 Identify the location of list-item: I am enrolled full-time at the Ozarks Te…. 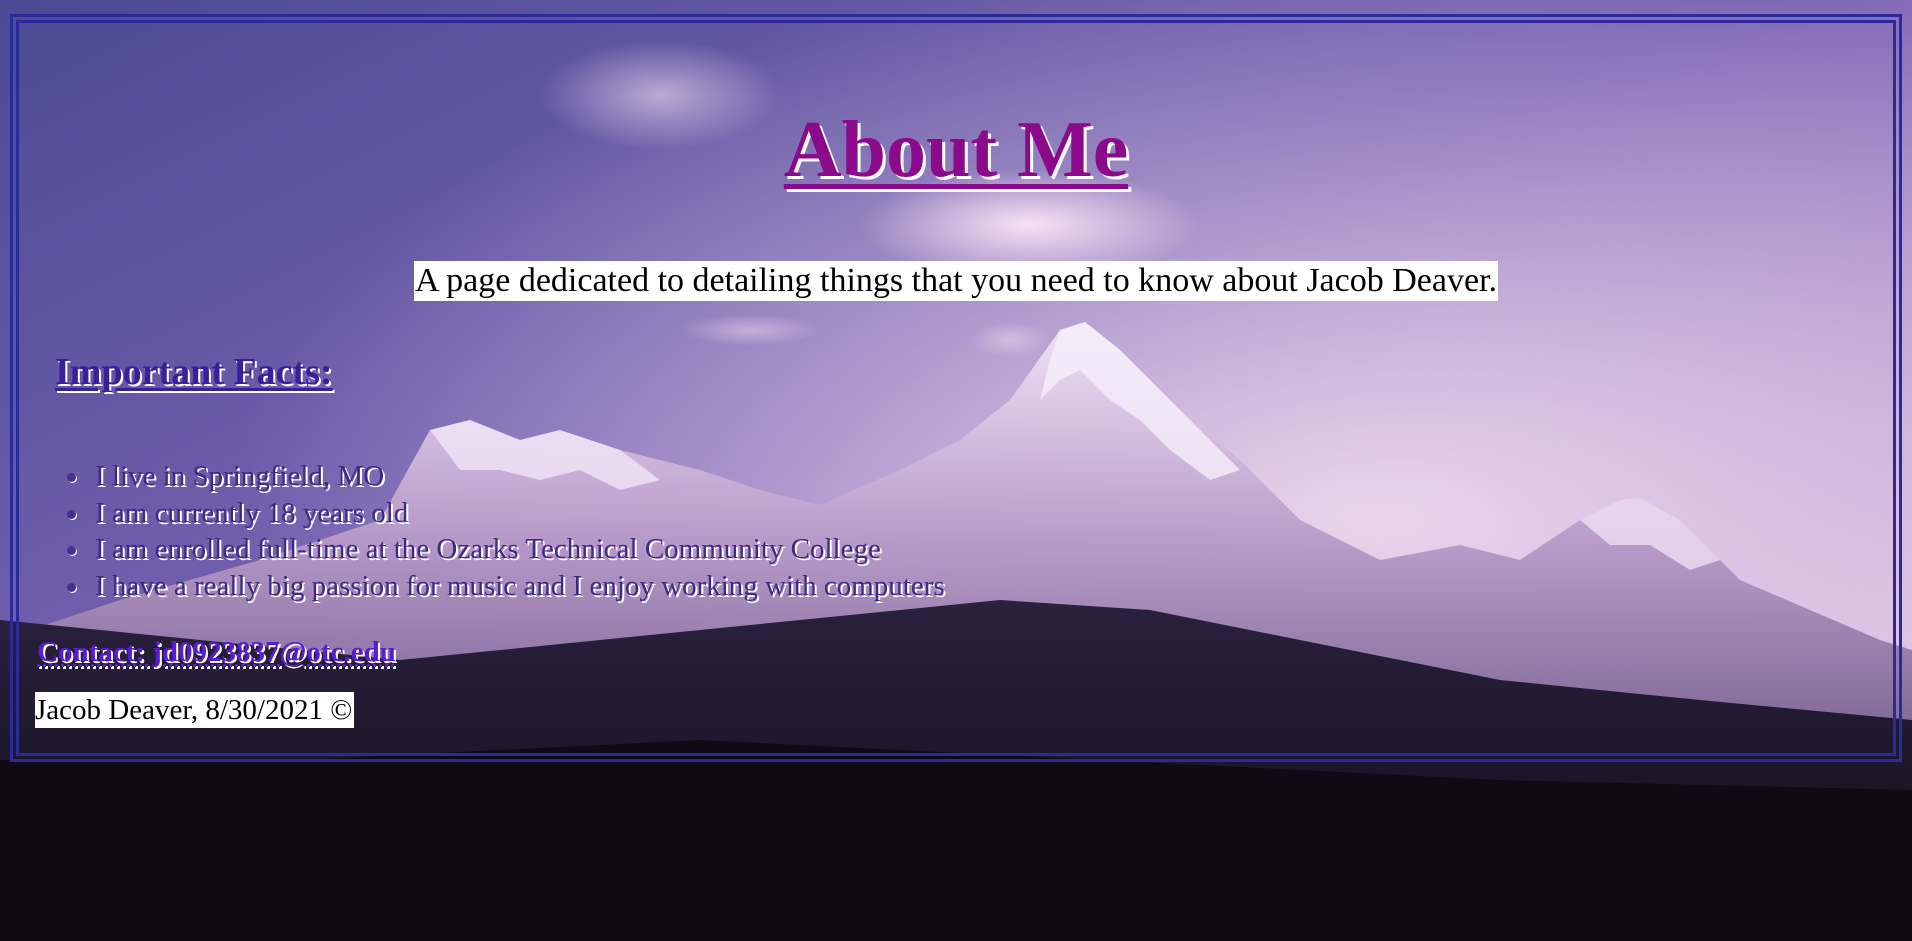
(506, 549).